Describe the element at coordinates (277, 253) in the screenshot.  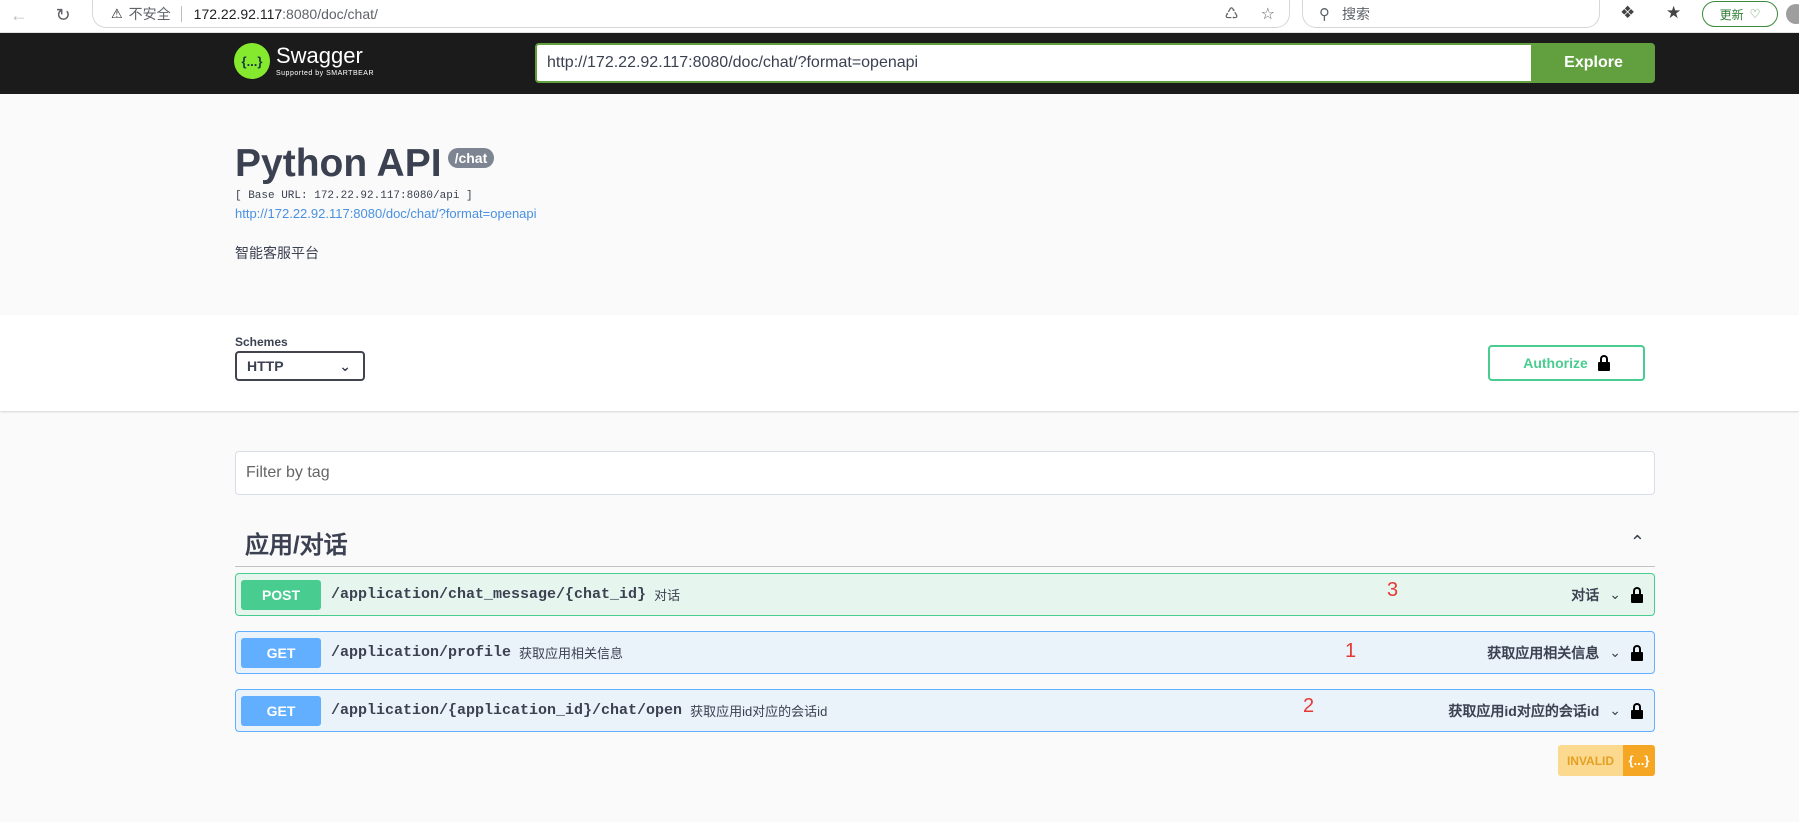
I see `api-description: 智能客服平台` at that location.